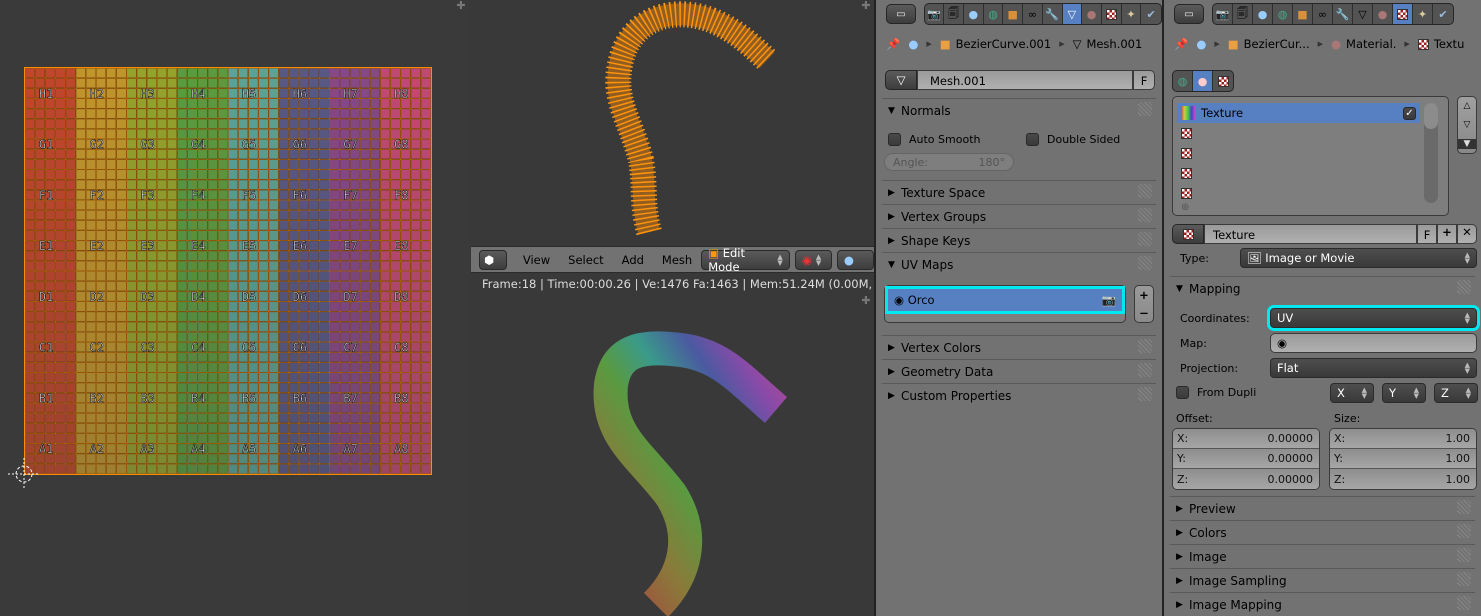 The image size is (1481, 616). I want to click on section-header: ▶ Colors, so click(1322, 532).